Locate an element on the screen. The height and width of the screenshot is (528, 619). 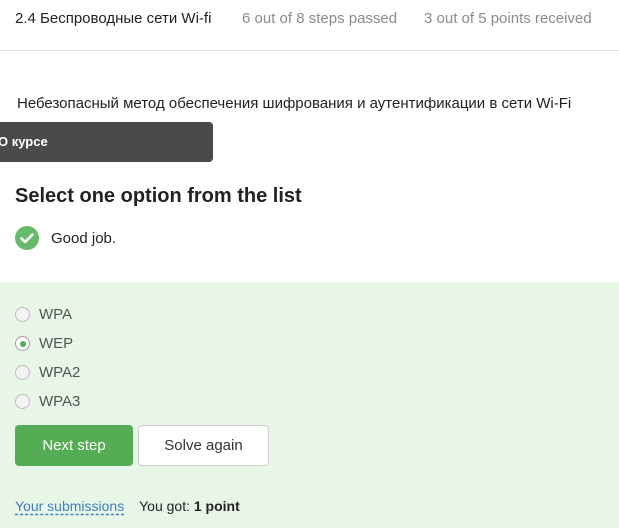
feedback-banner: Good job. is located at coordinates (65, 238).